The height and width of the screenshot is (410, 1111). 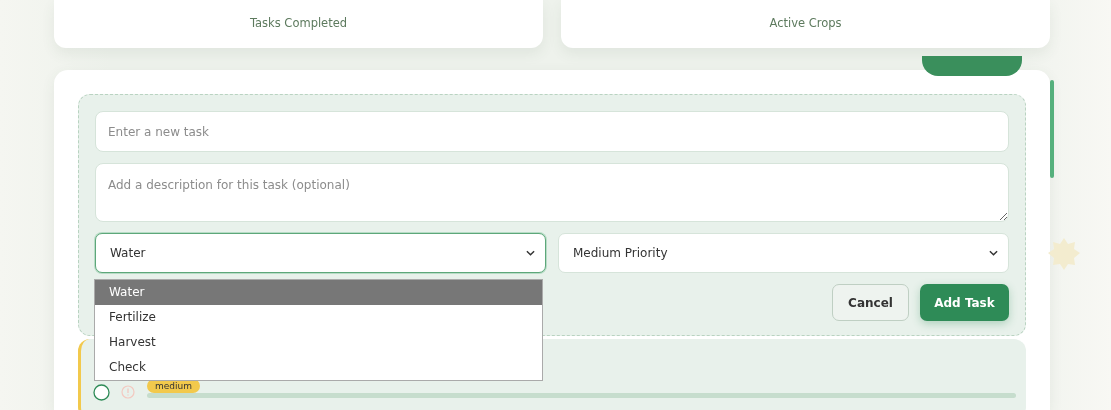 What do you see at coordinates (298, 24) in the screenshot?
I see `stat-label: Tasks Completed` at bounding box center [298, 24].